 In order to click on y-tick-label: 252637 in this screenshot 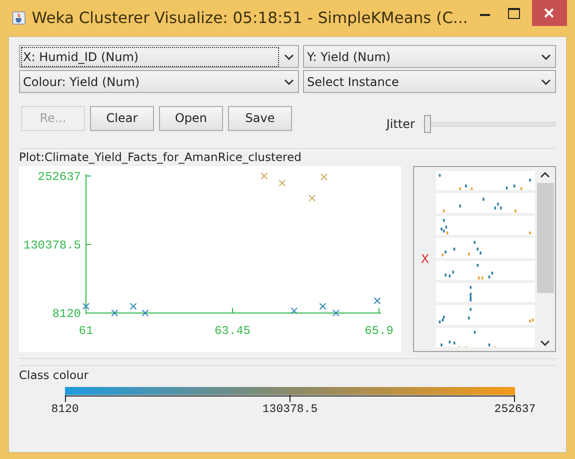, I will do `click(59, 177)`.